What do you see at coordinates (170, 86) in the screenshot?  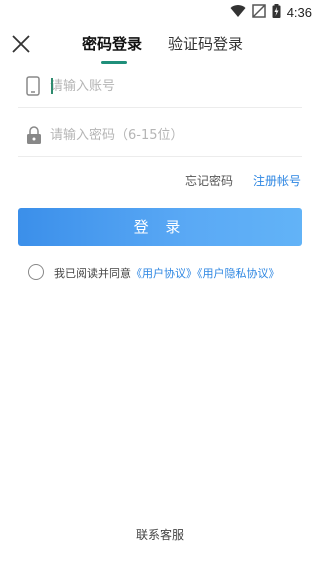 I see `account-input` at bounding box center [170, 86].